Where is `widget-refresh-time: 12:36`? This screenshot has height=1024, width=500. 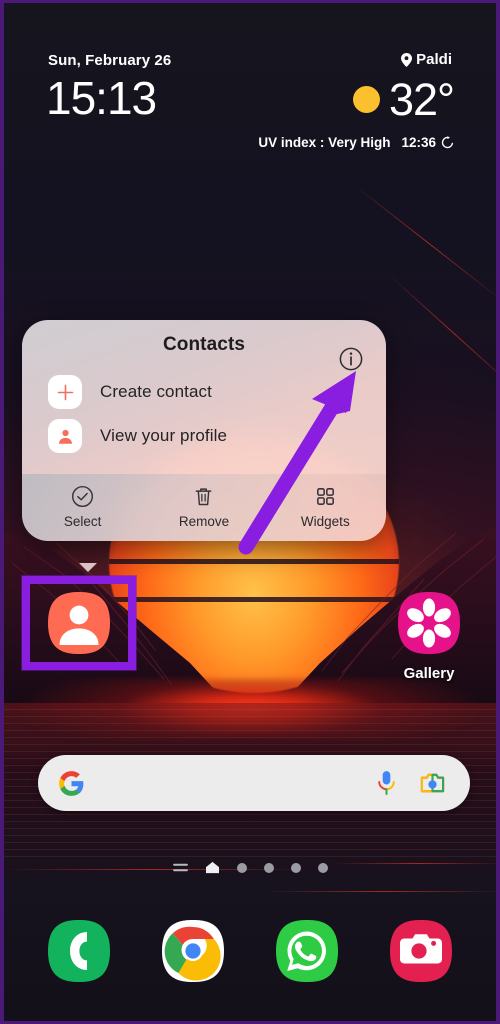 widget-refresh-time: 12:36 is located at coordinates (418, 142).